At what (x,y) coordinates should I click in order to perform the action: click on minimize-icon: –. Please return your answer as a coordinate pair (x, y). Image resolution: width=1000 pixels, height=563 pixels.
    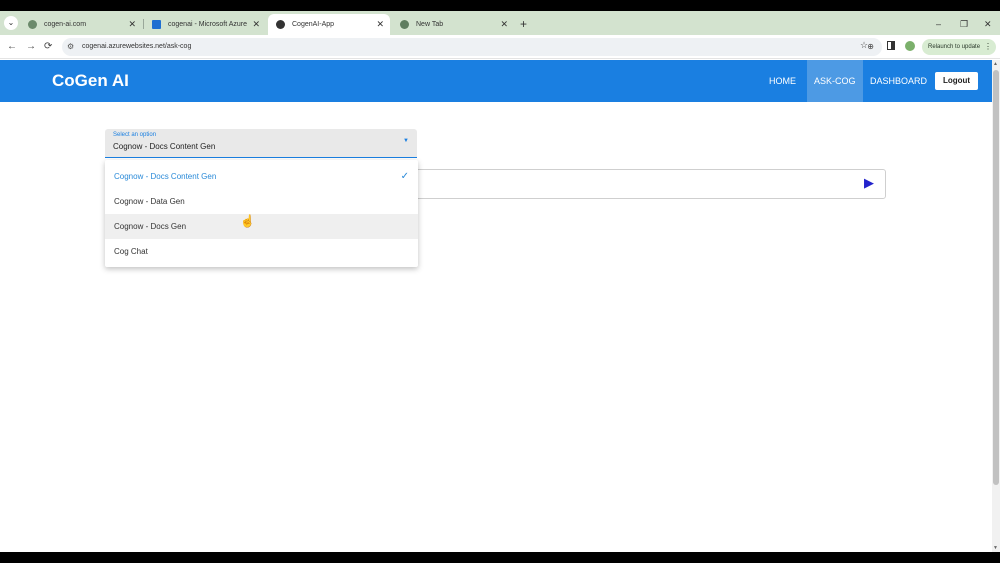
    Looking at the image, I should click on (938, 24).